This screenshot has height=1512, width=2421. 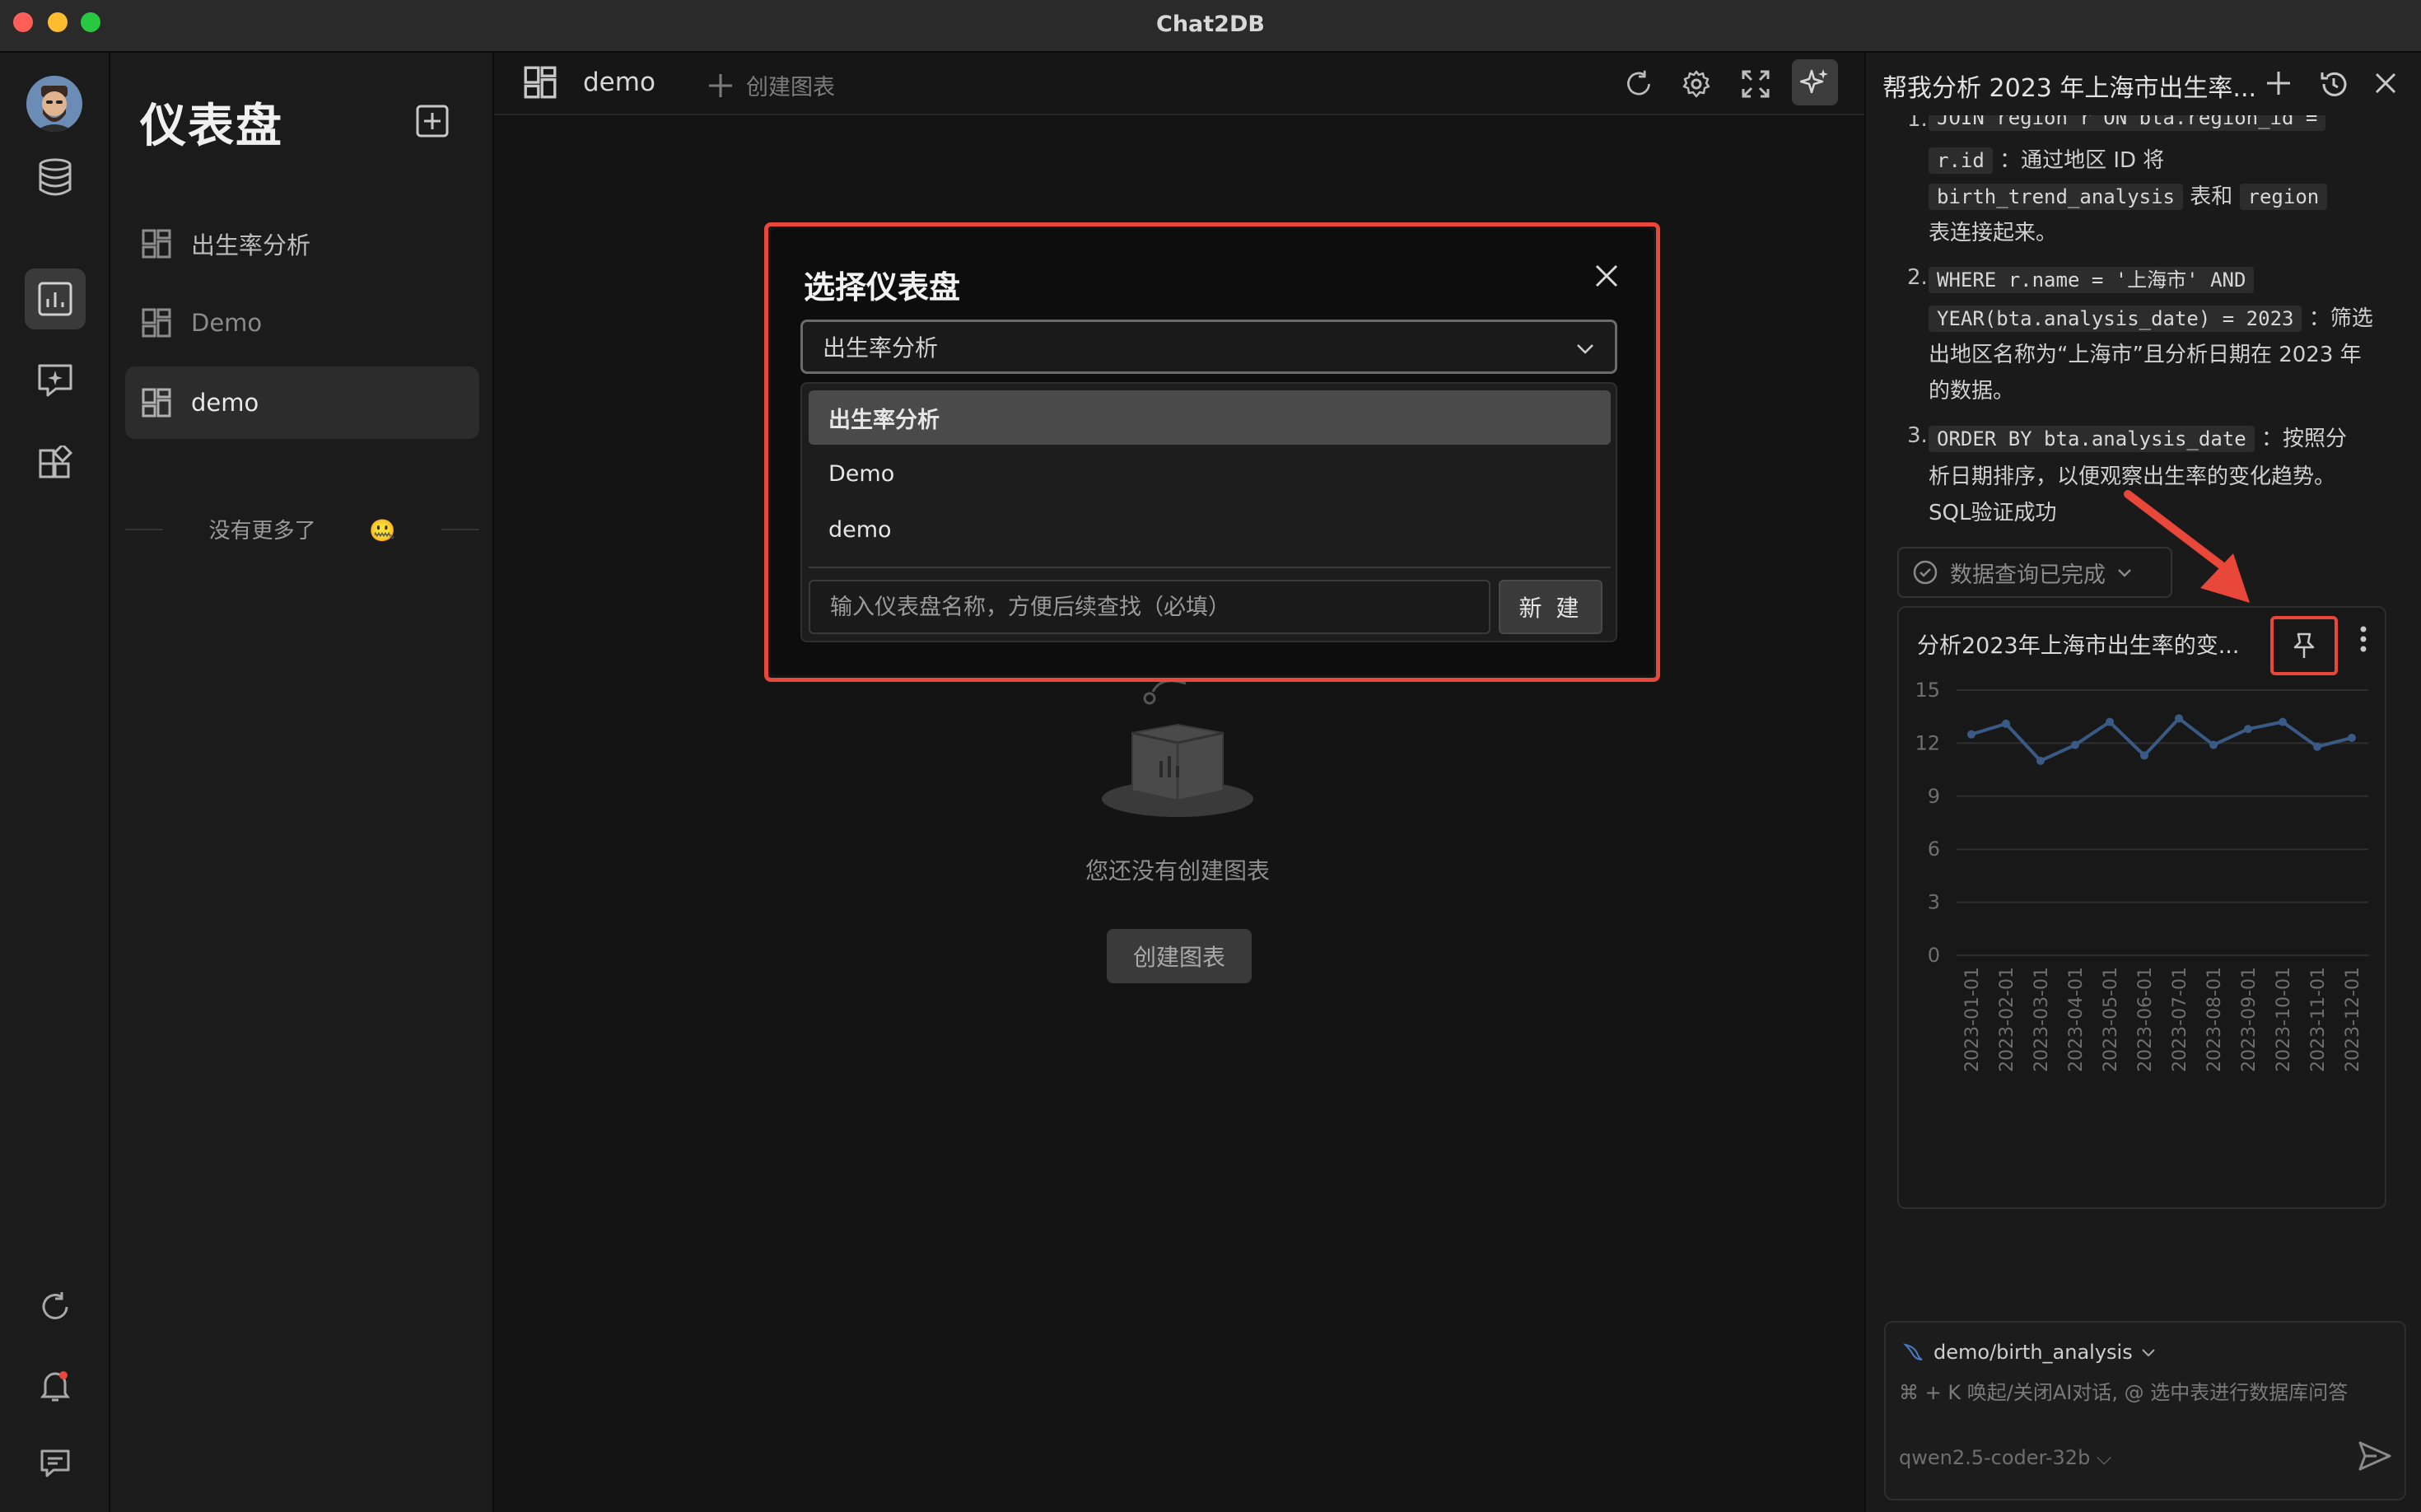 What do you see at coordinates (55, 782) in the screenshot?
I see `left-rail` at bounding box center [55, 782].